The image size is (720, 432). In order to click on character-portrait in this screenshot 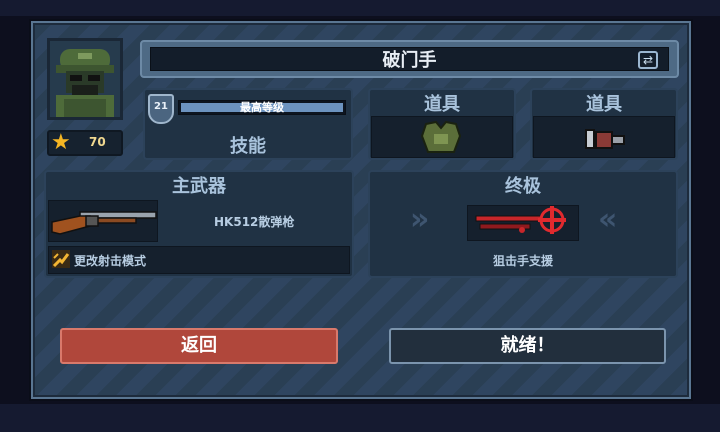, I will do `click(85, 79)`.